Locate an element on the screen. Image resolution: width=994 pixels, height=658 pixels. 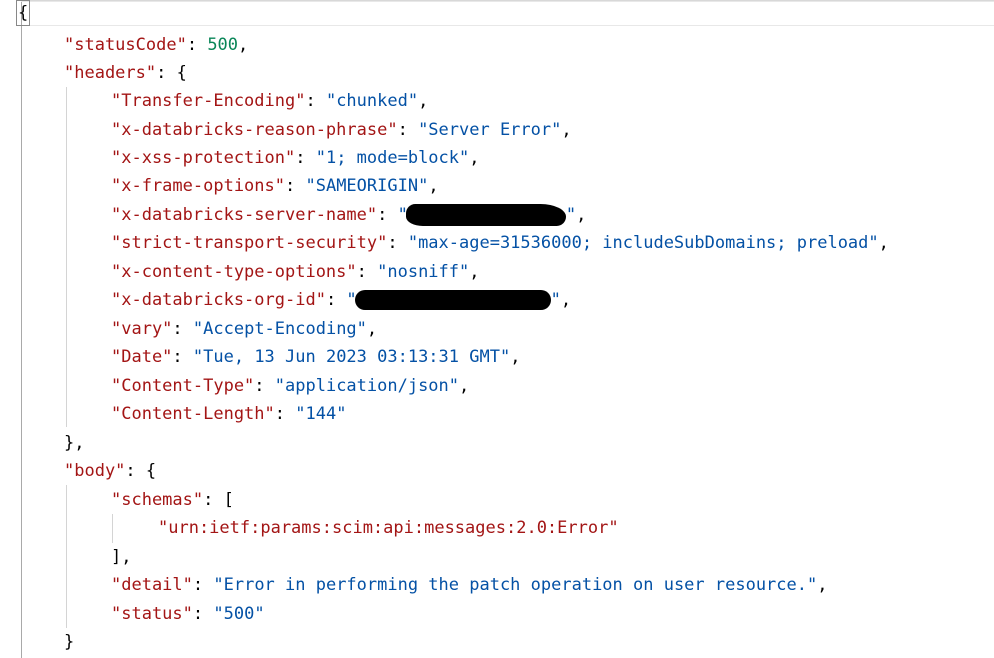
json-number: 500 is located at coordinates (223, 45).